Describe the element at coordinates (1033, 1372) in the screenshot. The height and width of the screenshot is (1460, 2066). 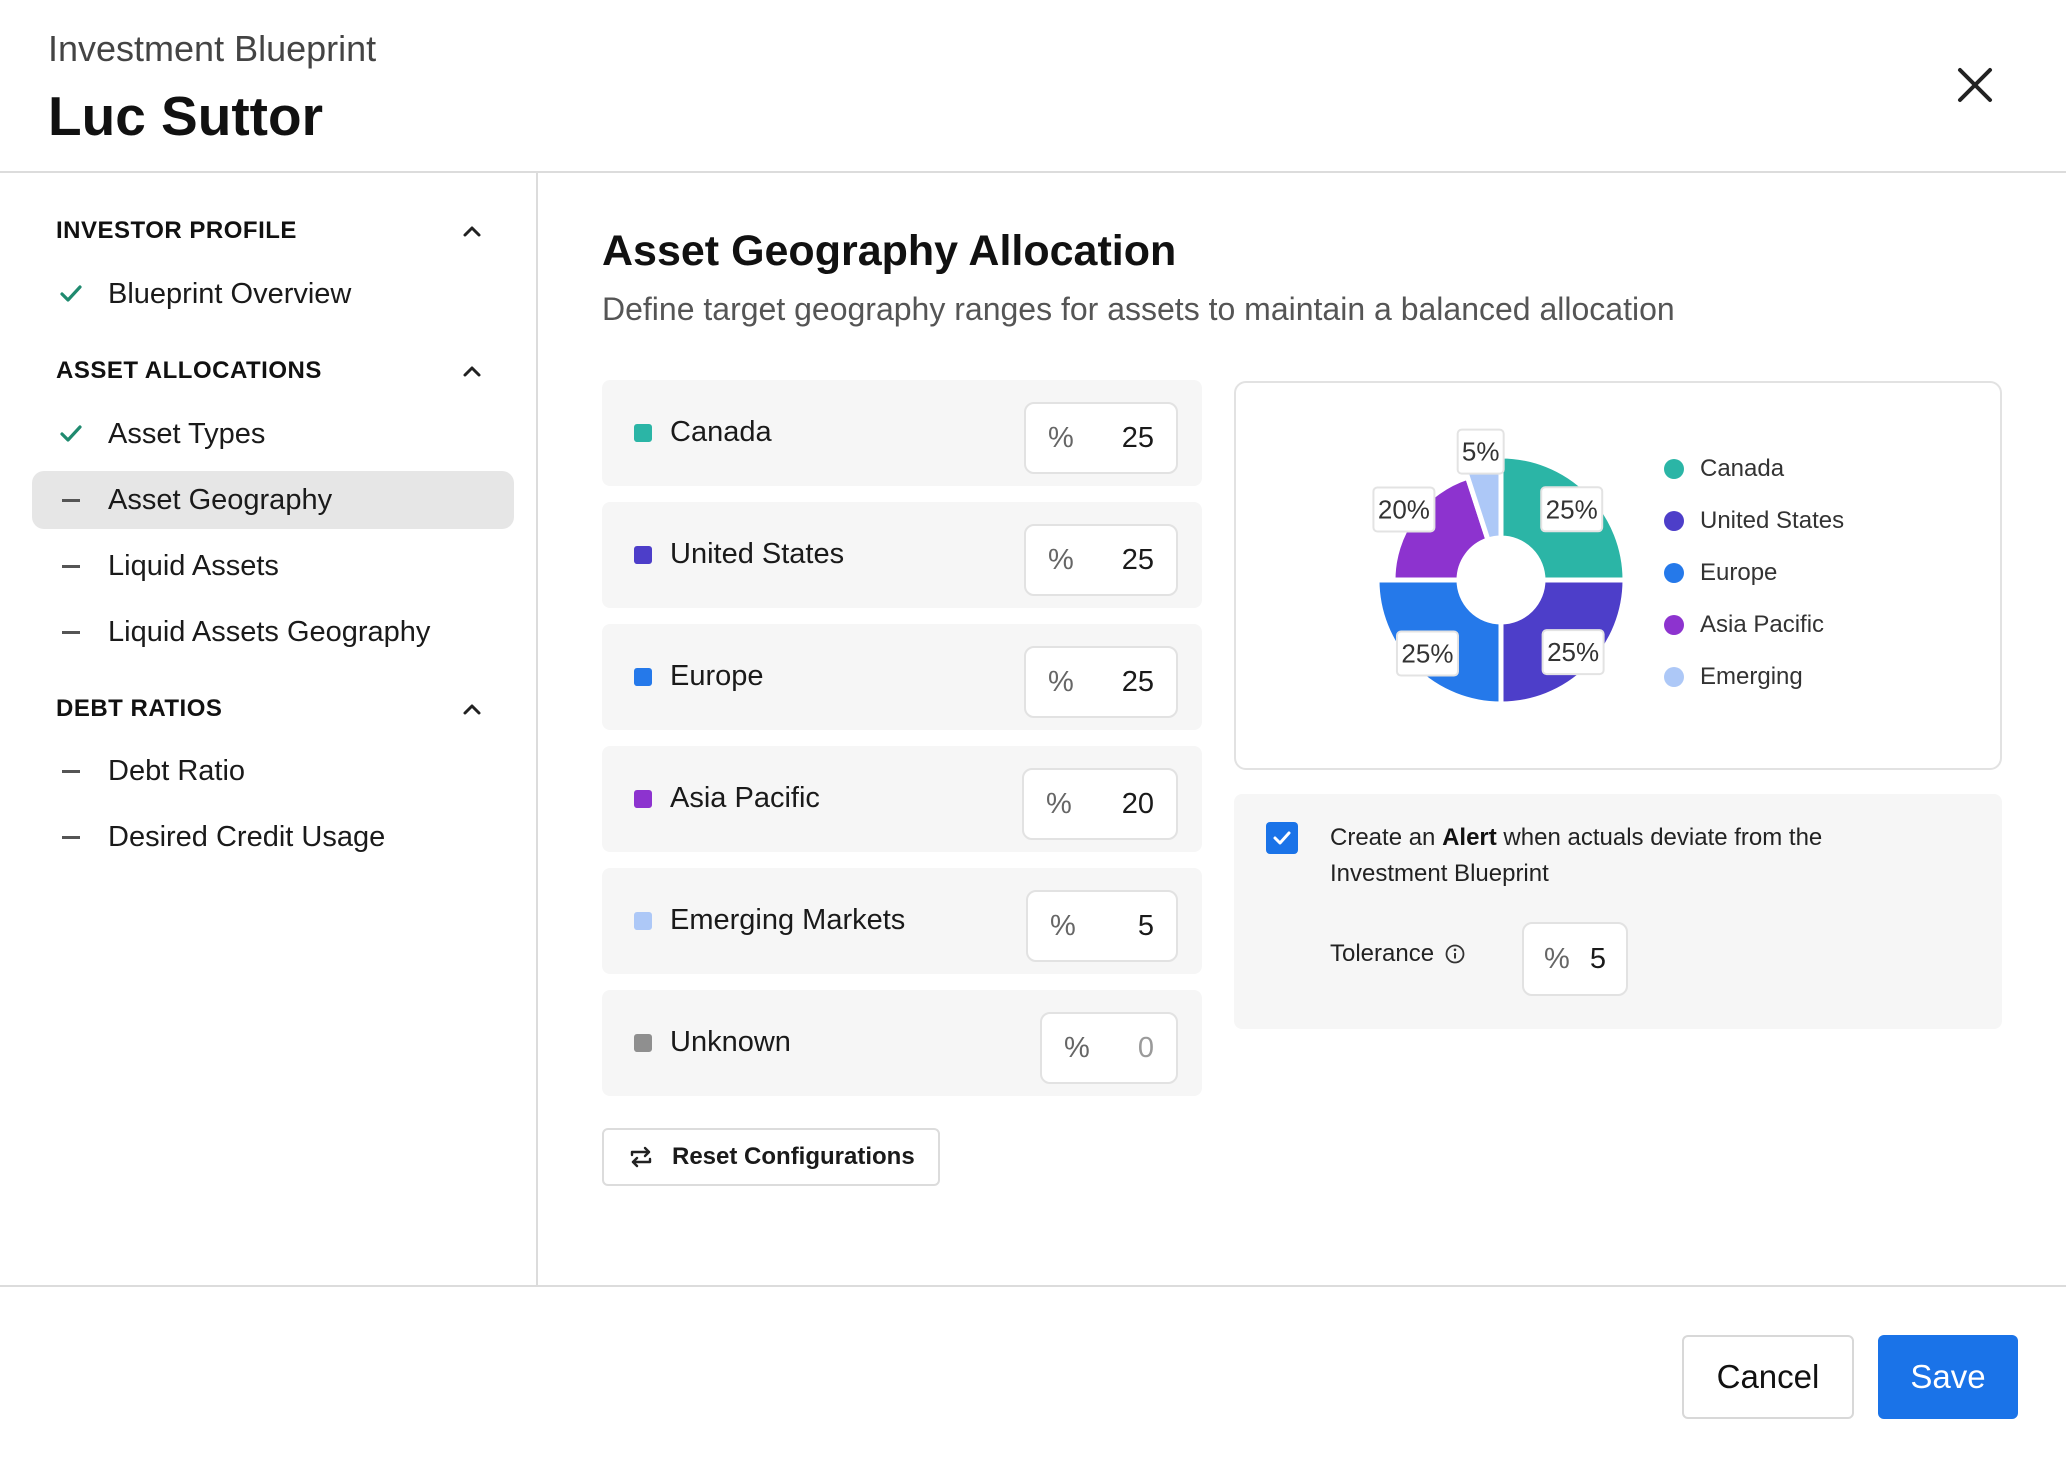
I see `modal-footer: Cancel Save` at that location.